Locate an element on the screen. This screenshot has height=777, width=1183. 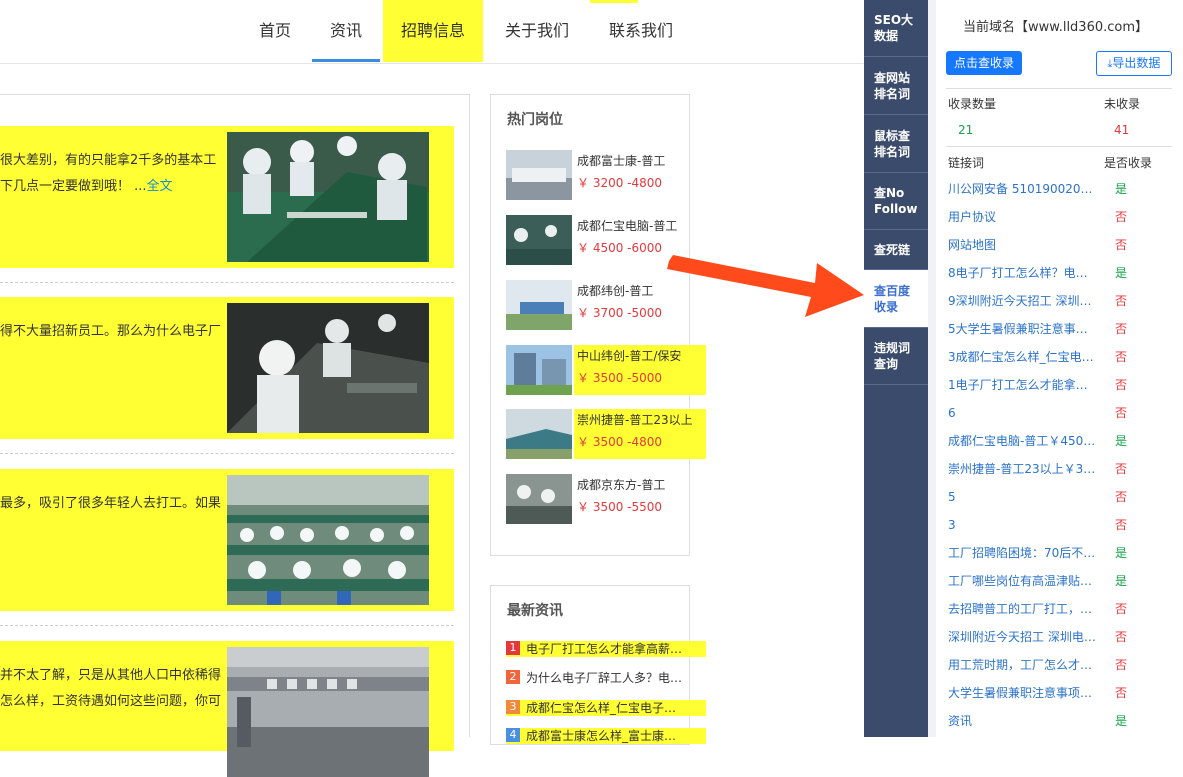
job-title: 崇州捷普-普工23以上 is located at coordinates (635, 420).